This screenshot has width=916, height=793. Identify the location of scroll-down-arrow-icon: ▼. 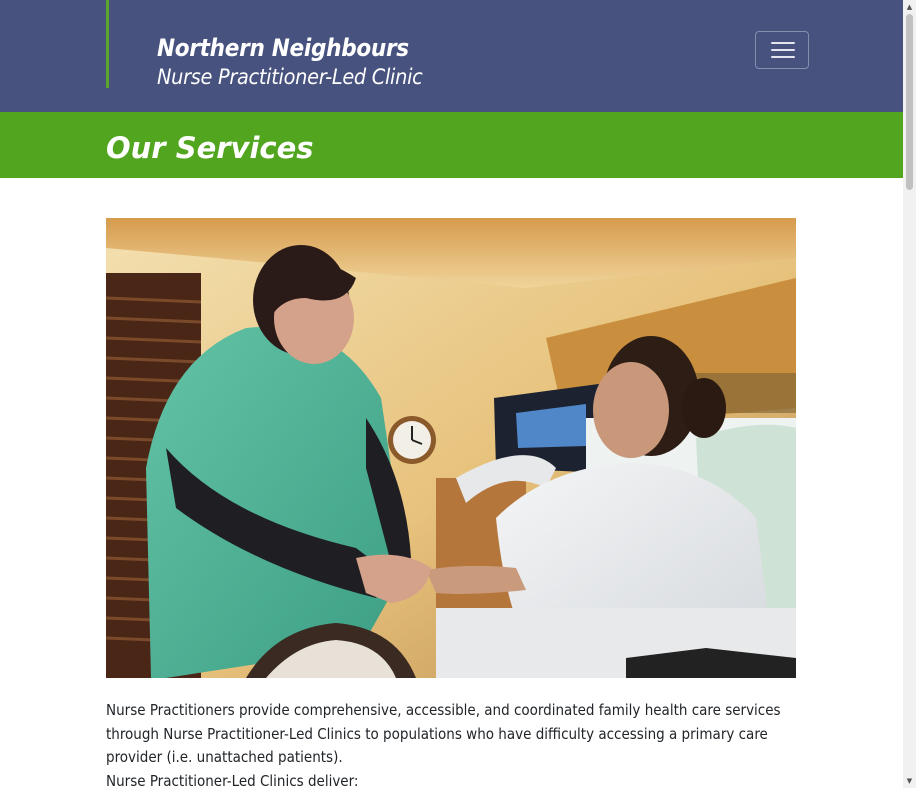
(909, 781).